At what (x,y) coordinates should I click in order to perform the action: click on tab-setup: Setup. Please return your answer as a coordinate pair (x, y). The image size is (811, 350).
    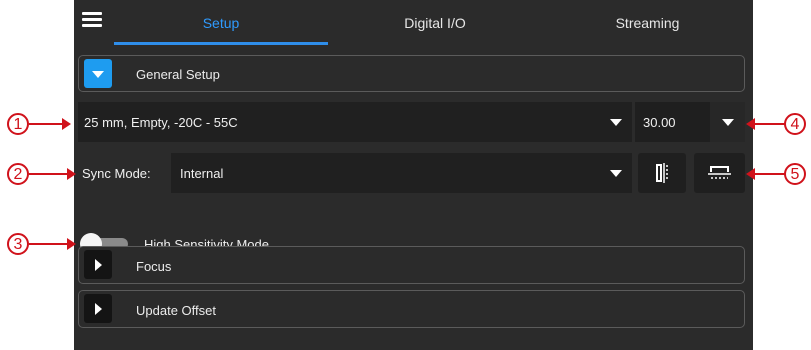
    Looking at the image, I should click on (221, 22).